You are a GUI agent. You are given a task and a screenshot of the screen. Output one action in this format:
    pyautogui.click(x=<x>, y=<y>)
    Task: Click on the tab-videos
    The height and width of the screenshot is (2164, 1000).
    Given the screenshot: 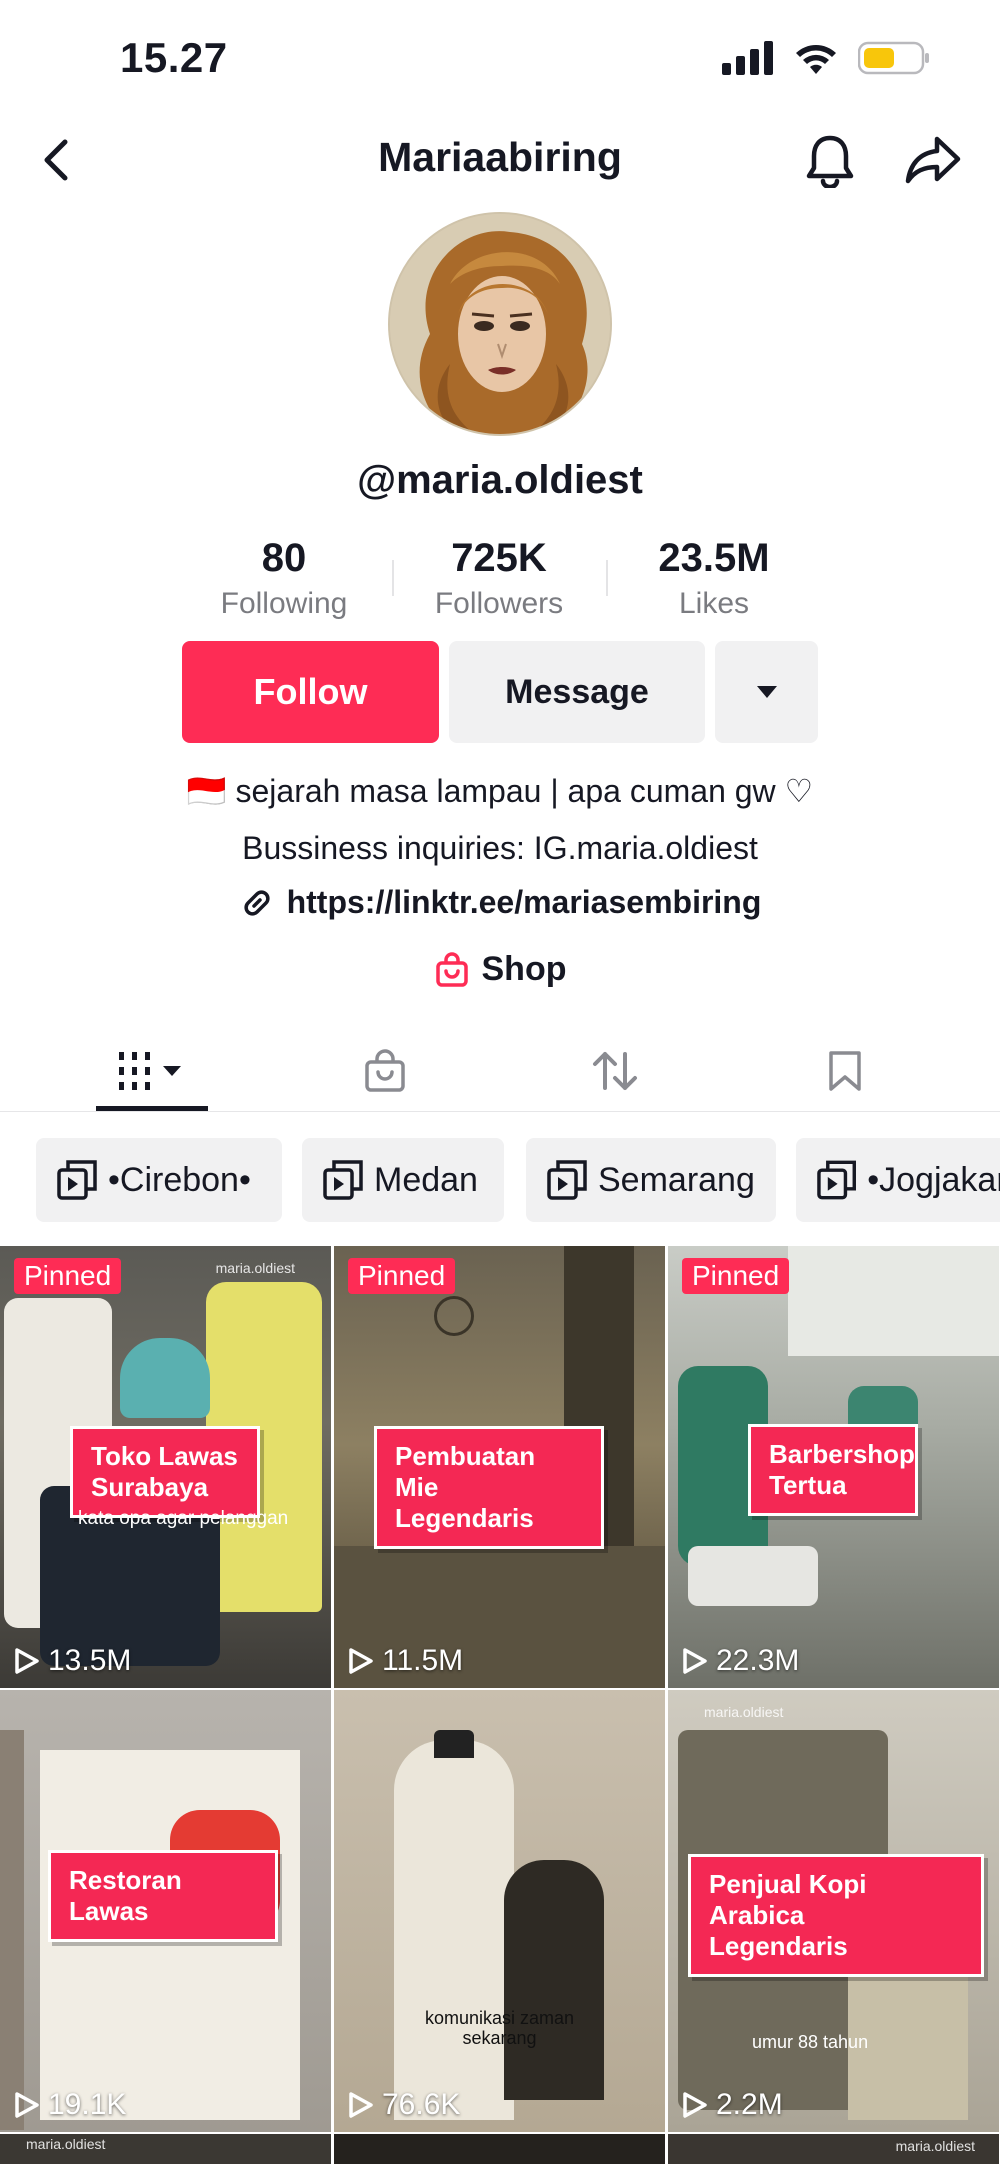 What is the action you would take?
    pyautogui.click(x=152, y=1071)
    